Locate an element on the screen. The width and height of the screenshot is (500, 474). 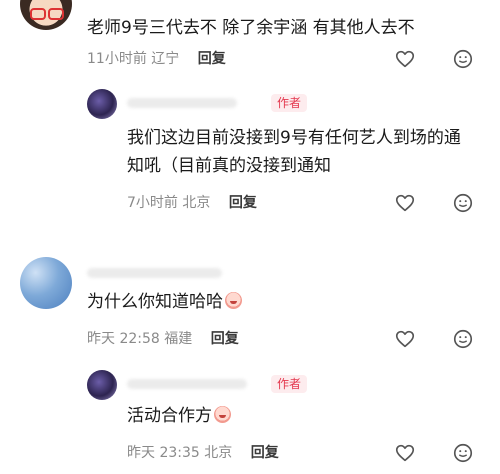
comment-text: 为什么你知道哈哈 is located at coordinates (164, 302).